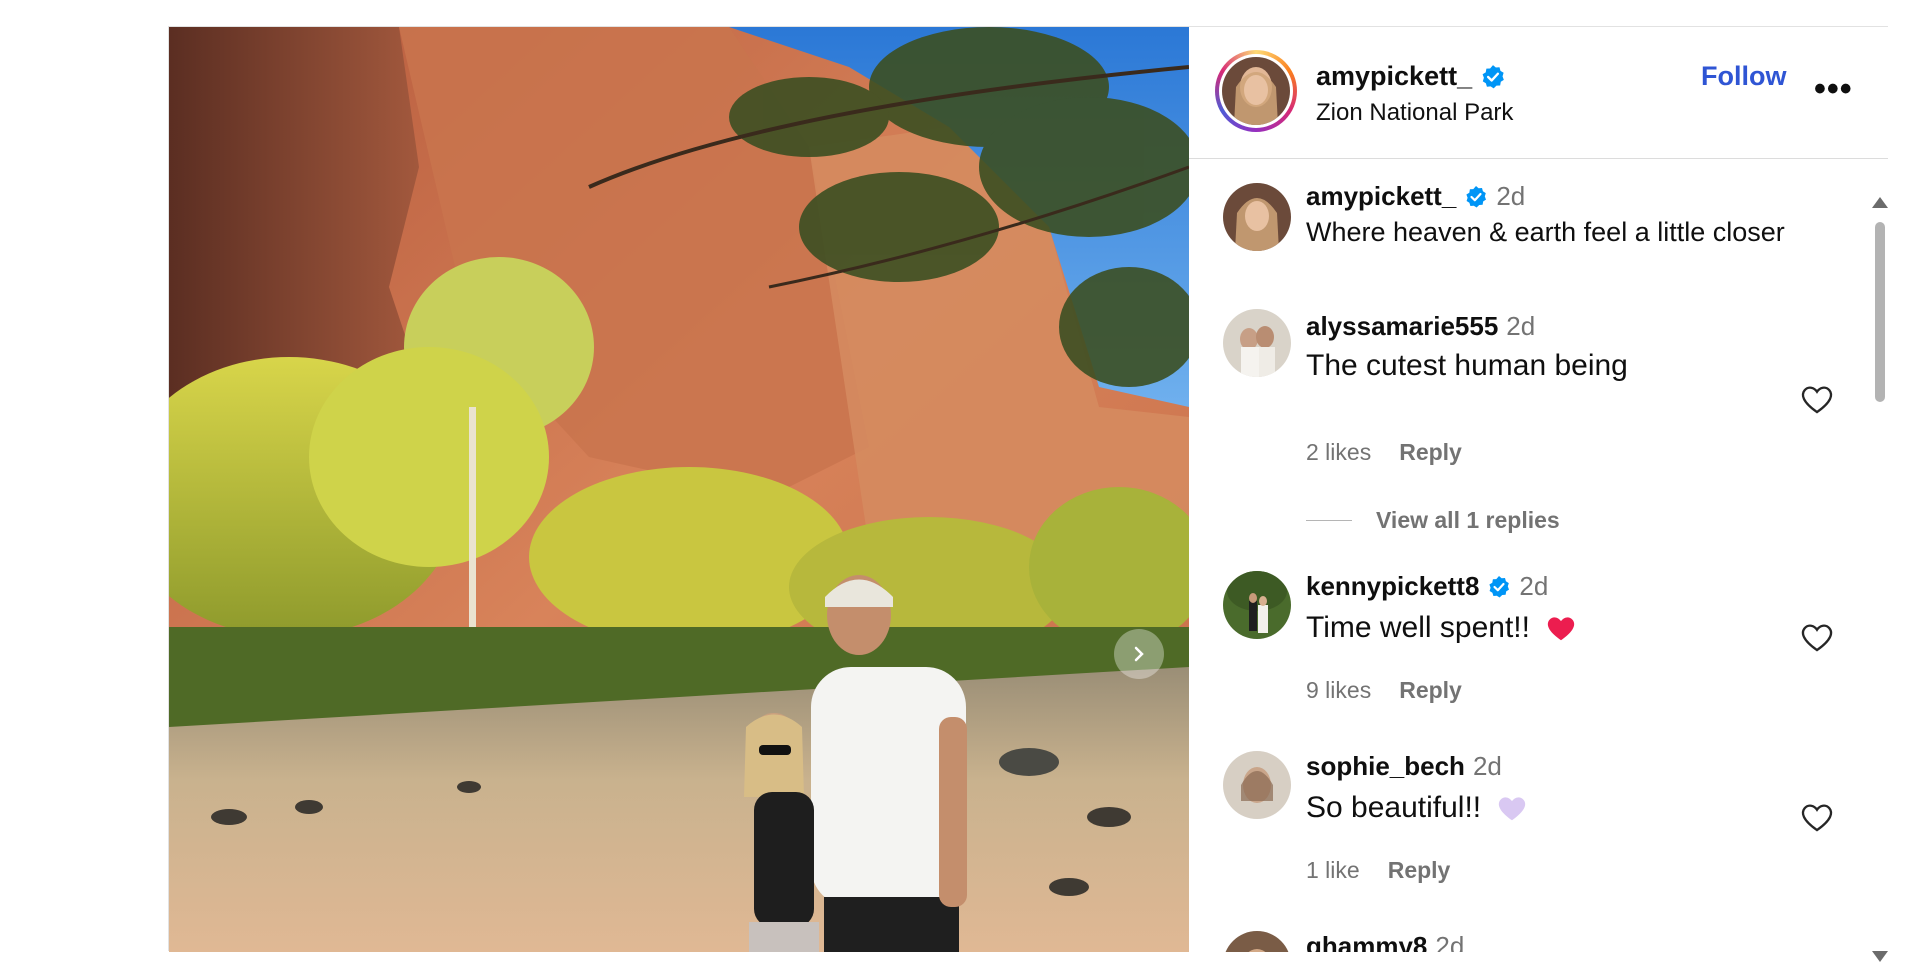  I want to click on chevron-right-icon, so click(1139, 654).